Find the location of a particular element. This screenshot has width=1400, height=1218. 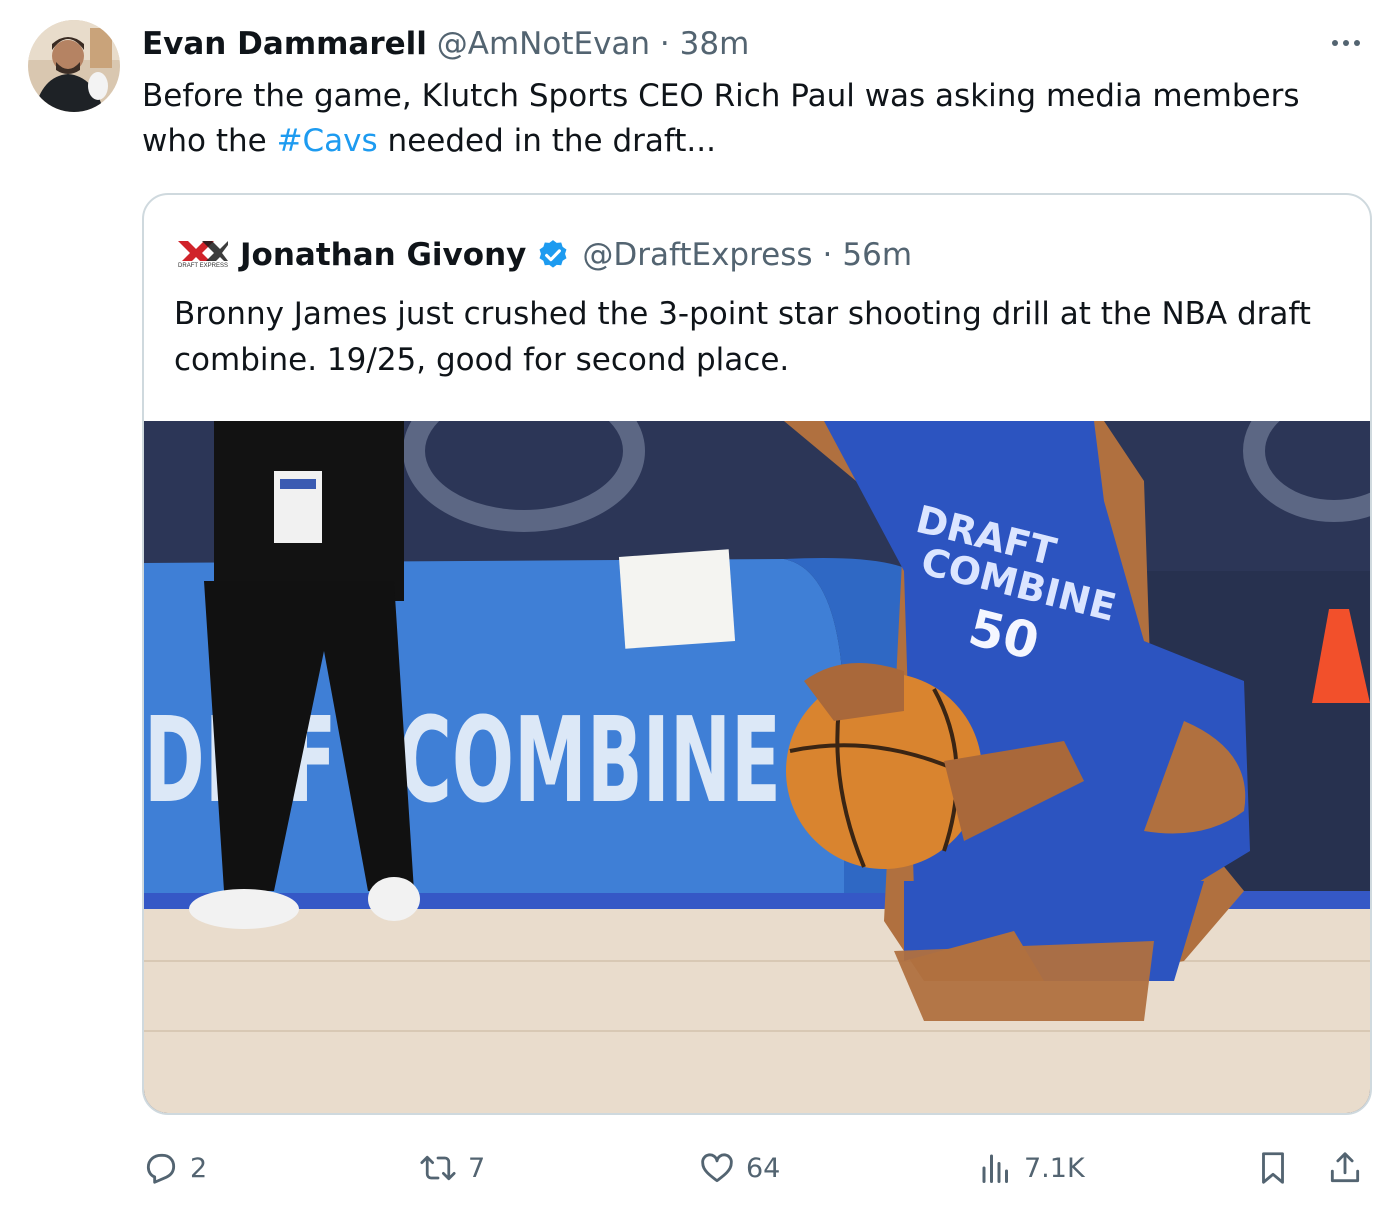

like-count: 64 is located at coordinates (763, 1168).